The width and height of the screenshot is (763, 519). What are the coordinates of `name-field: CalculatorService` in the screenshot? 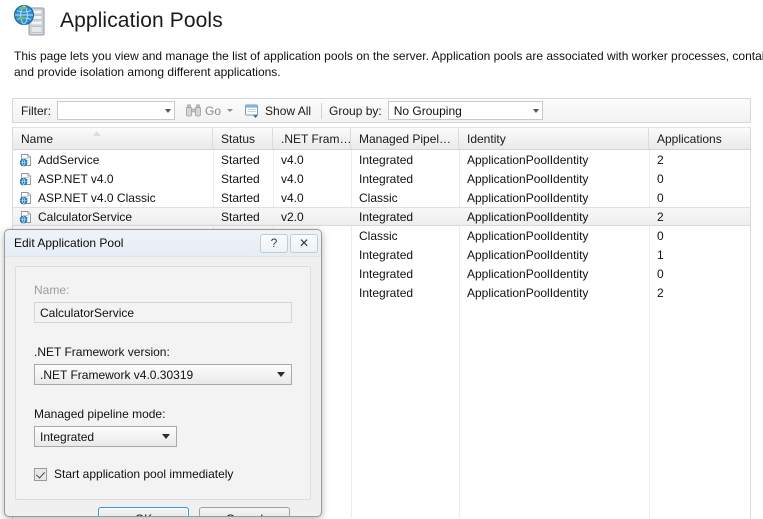 It's located at (163, 312).